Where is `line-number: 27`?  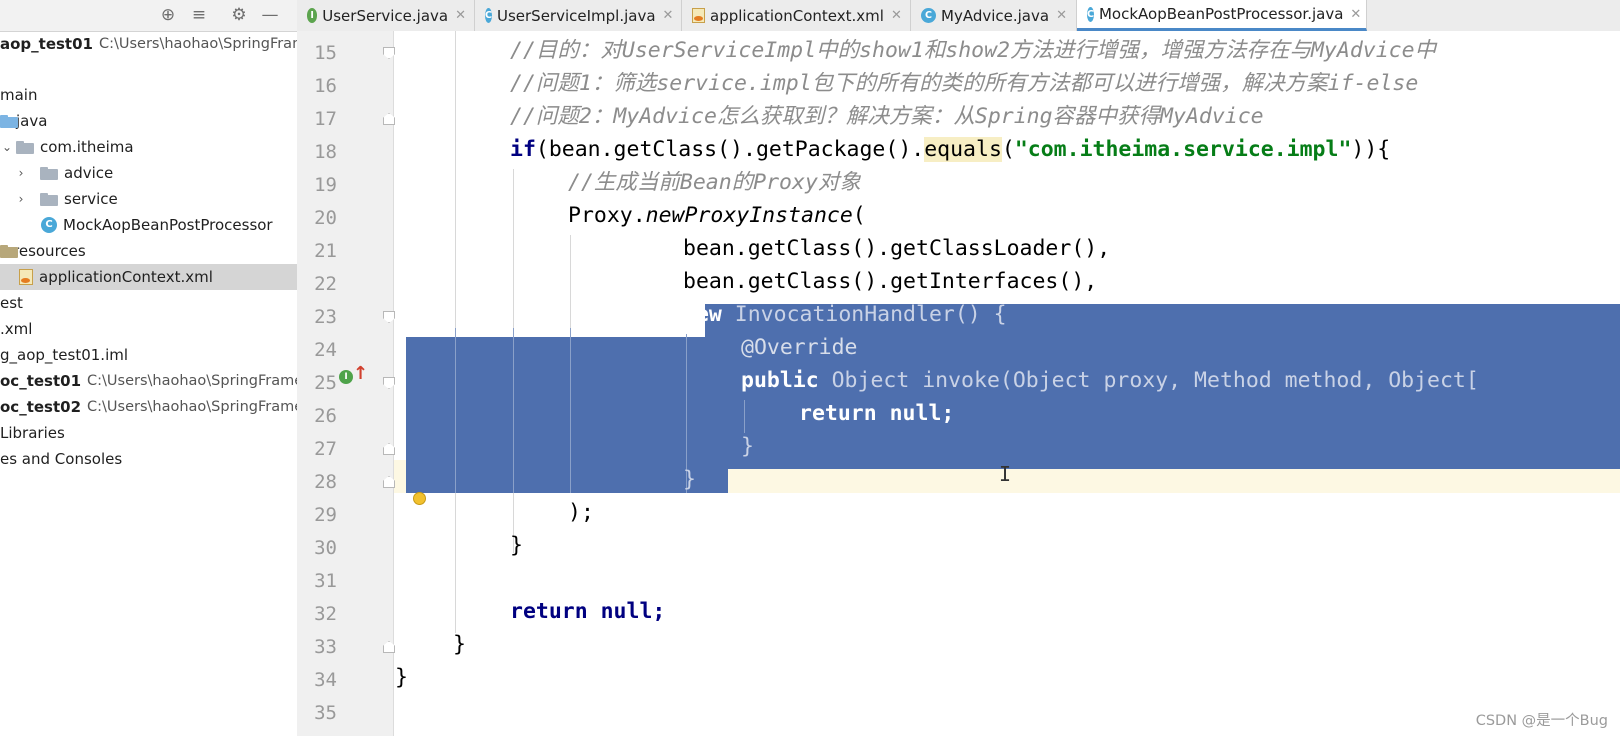 line-number: 27 is located at coordinates (325, 449).